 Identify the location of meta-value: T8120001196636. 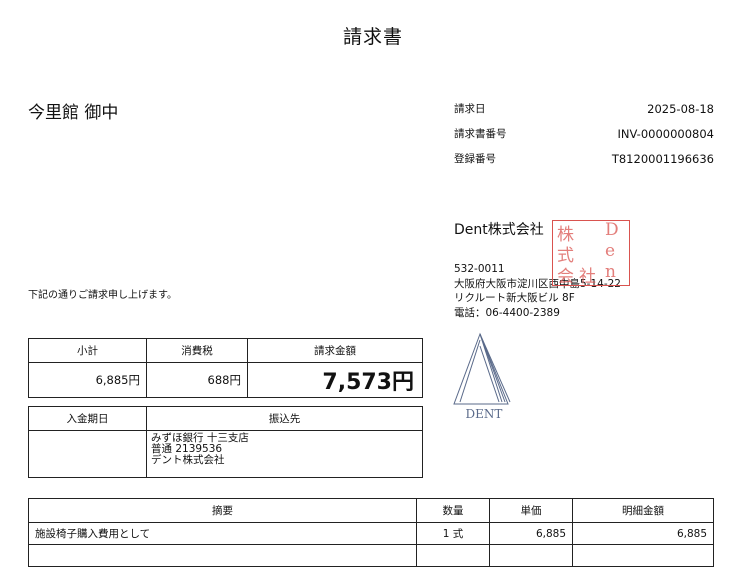
(662, 158).